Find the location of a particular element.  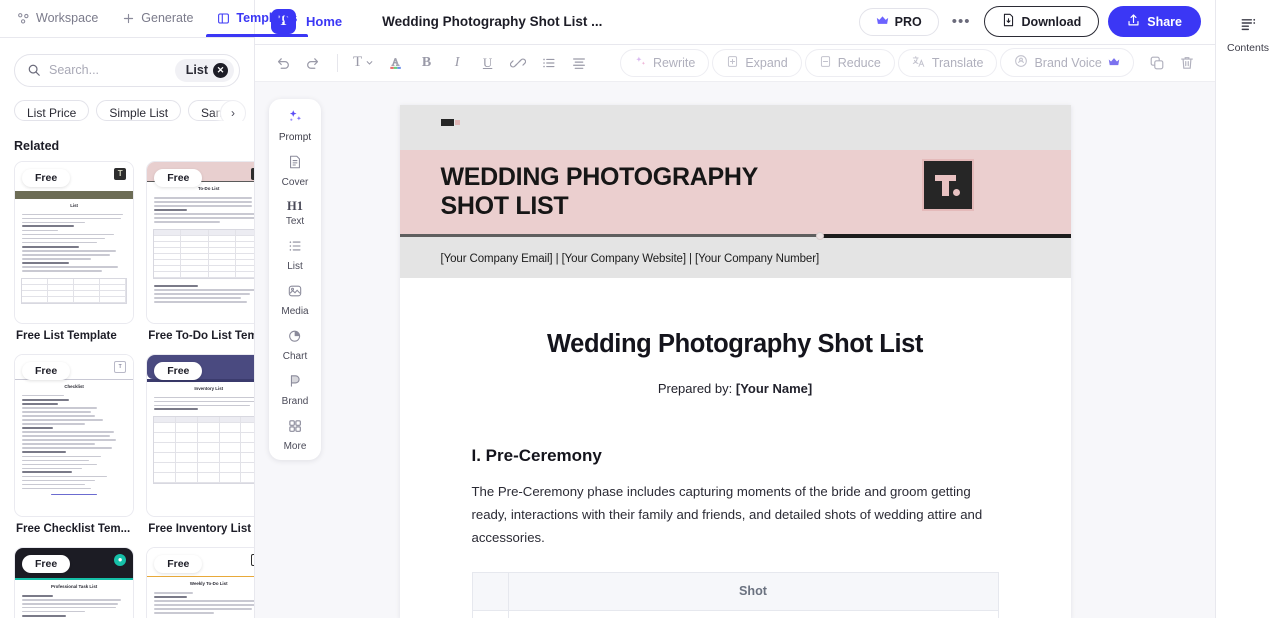

banner-mini-logo-icon is located at coordinates (450, 122).